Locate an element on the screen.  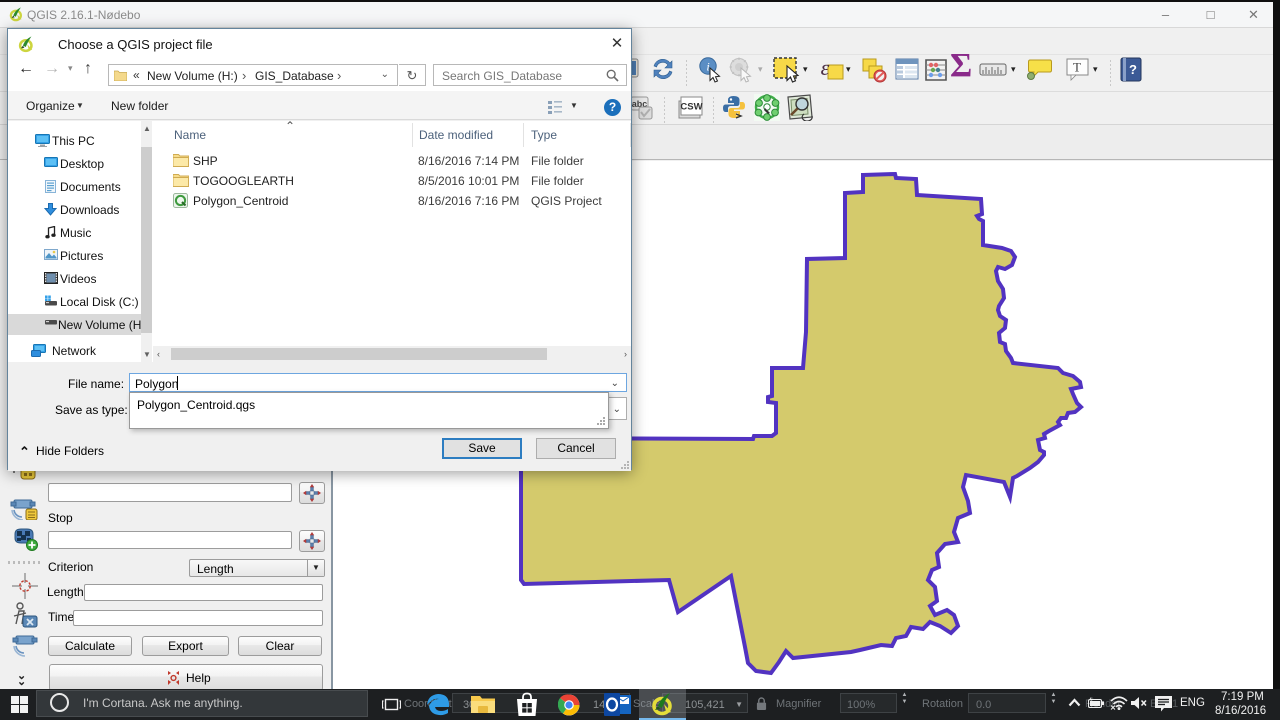
svg-text: CSW is located at coordinates (691, 107).